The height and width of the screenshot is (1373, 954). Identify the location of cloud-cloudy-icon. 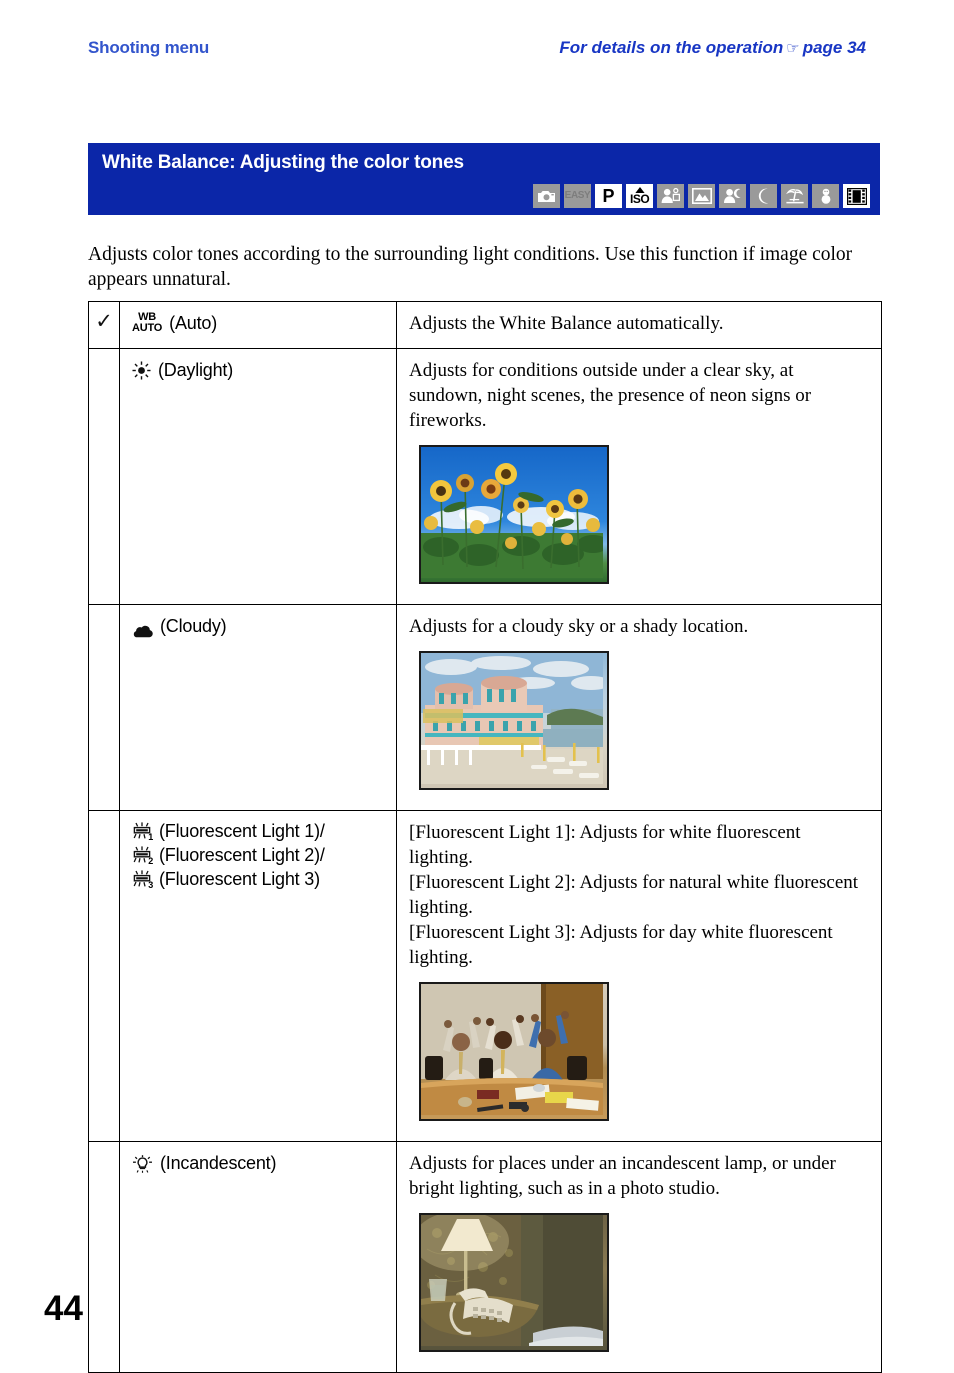
(142, 629).